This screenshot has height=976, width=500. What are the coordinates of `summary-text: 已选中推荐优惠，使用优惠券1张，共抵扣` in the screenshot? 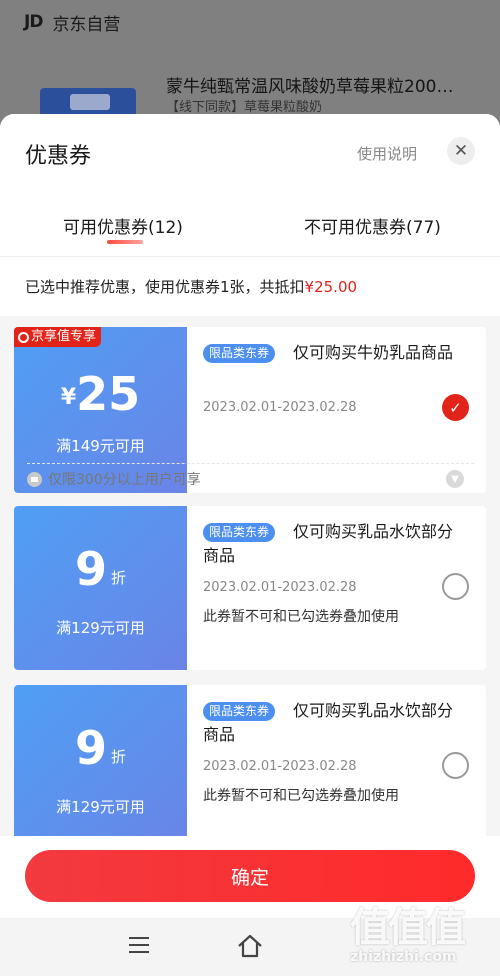 It's located at (165, 287).